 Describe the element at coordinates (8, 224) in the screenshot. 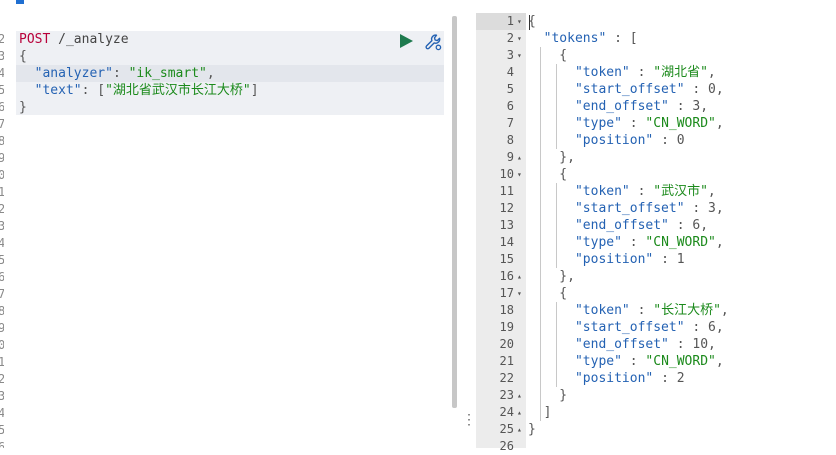

I see `request-gutter: 2 3 4 5 6 7 8 9 0 1 2 3 4 5 6 7 8 9 0 1 2 3 4 5 6` at that location.